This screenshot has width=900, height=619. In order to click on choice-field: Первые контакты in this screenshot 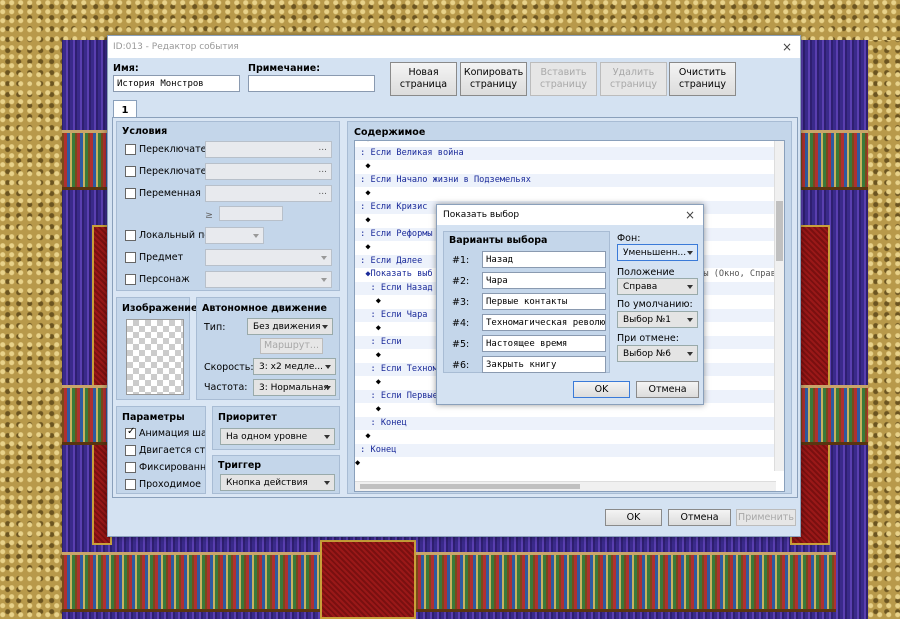, I will do `click(544, 301)`.